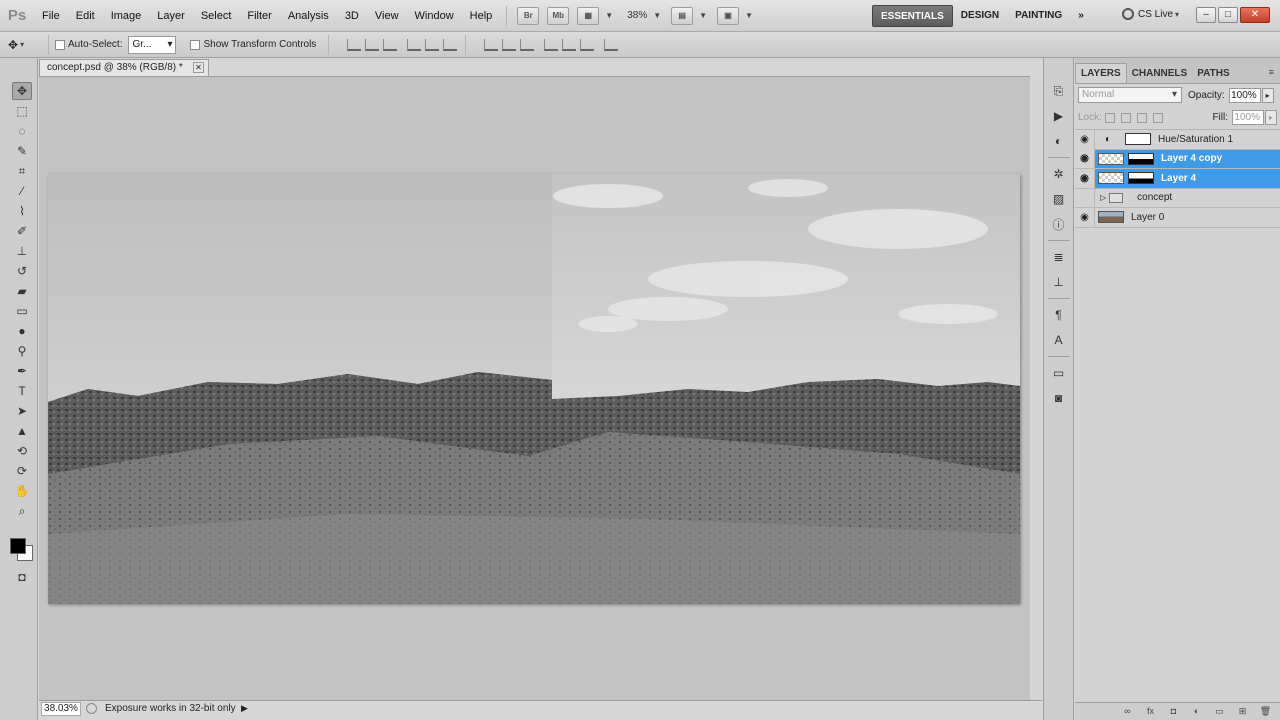 The width and height of the screenshot is (1280, 720). What do you see at coordinates (372, 44) in the screenshot?
I see `align-vcenter-icon` at bounding box center [372, 44].